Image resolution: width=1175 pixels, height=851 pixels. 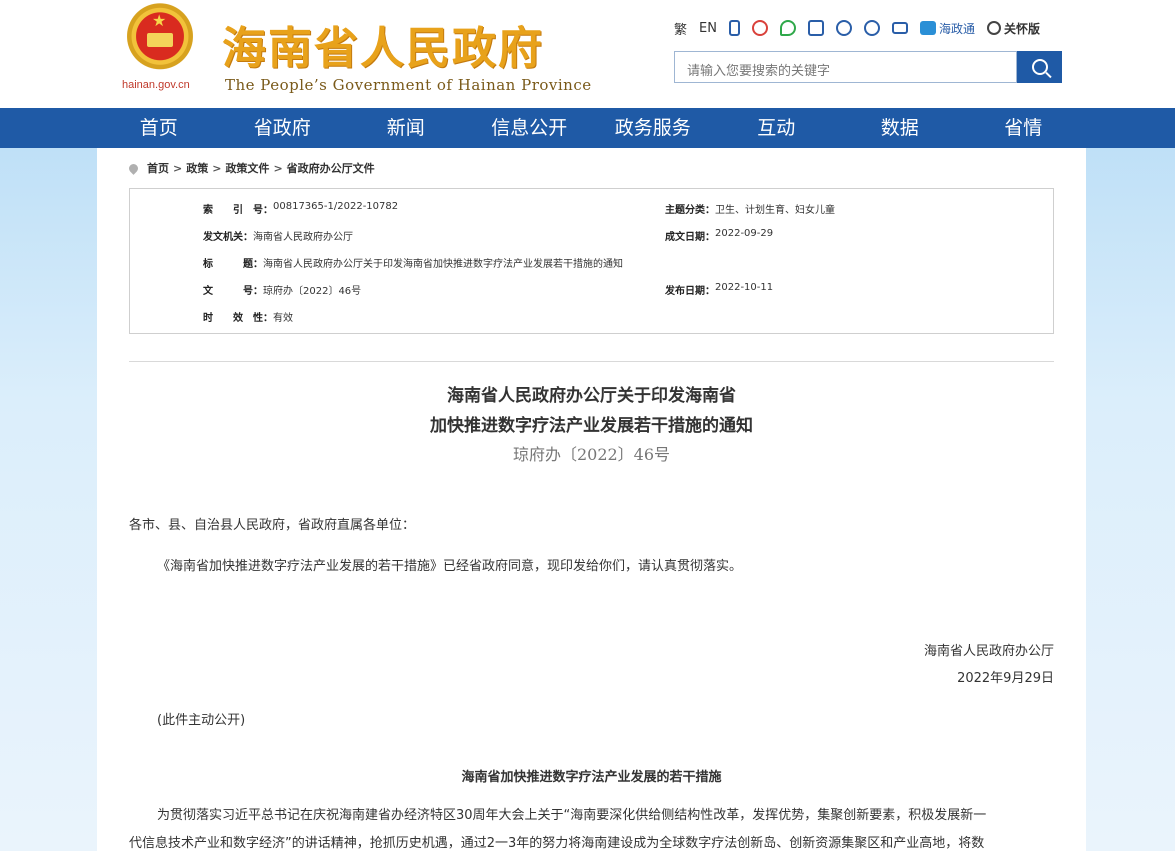 I want to click on meta-issuer-value: 海南省人民政府办公厅, so click(x=303, y=237).